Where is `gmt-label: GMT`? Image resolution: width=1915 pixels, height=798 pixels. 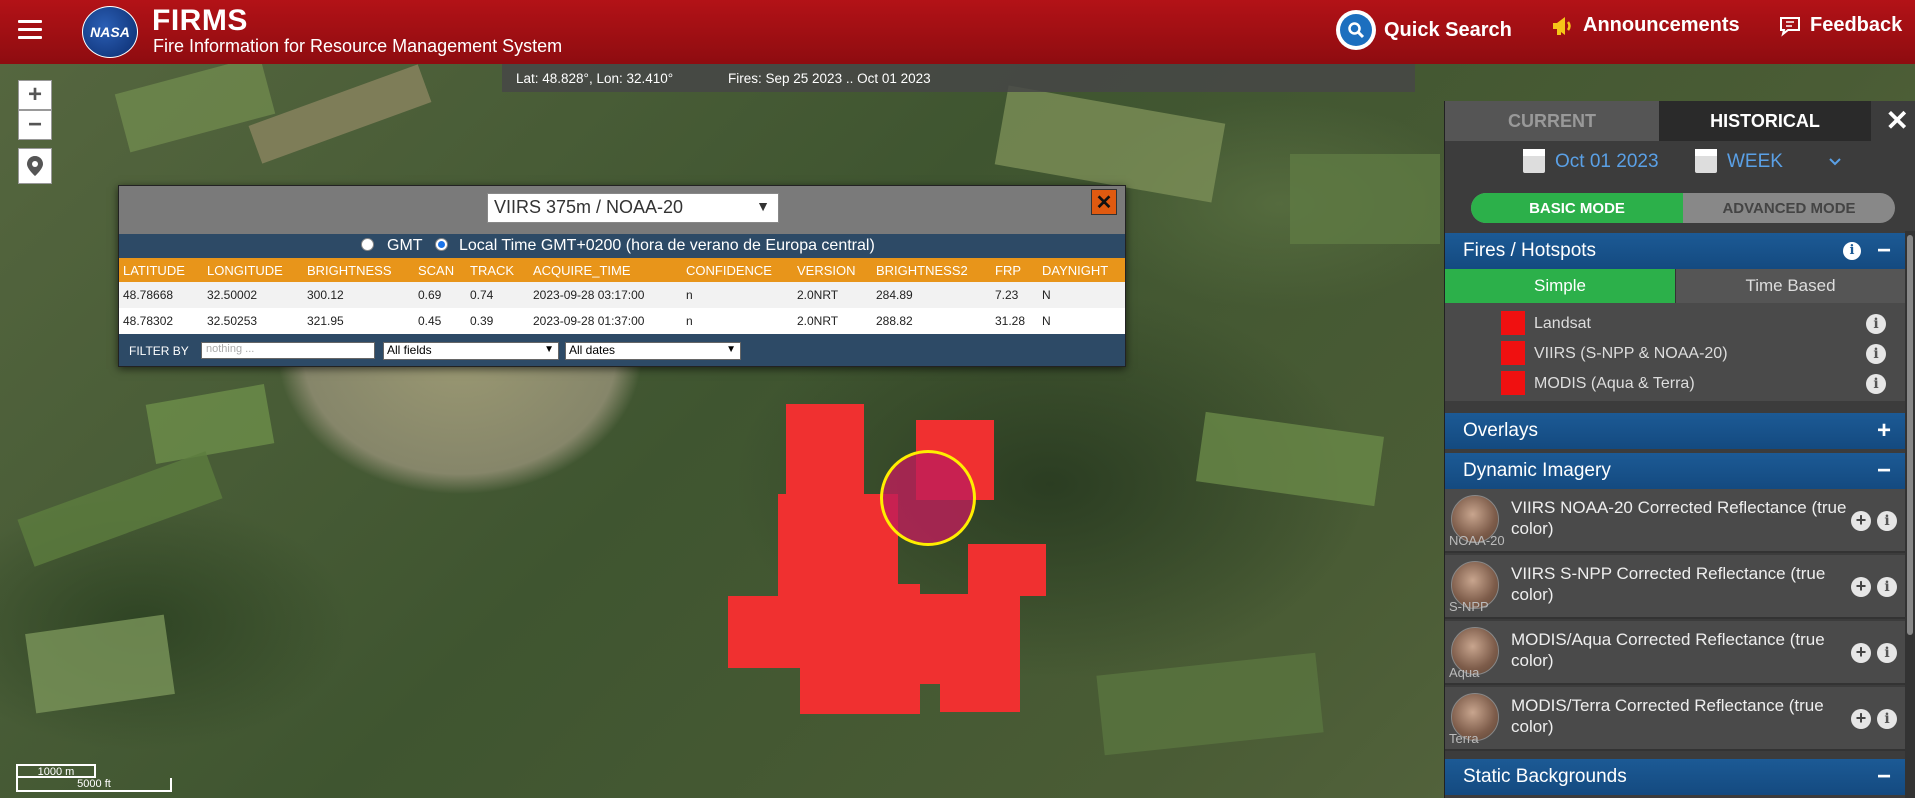
gmt-label: GMT is located at coordinates (405, 245).